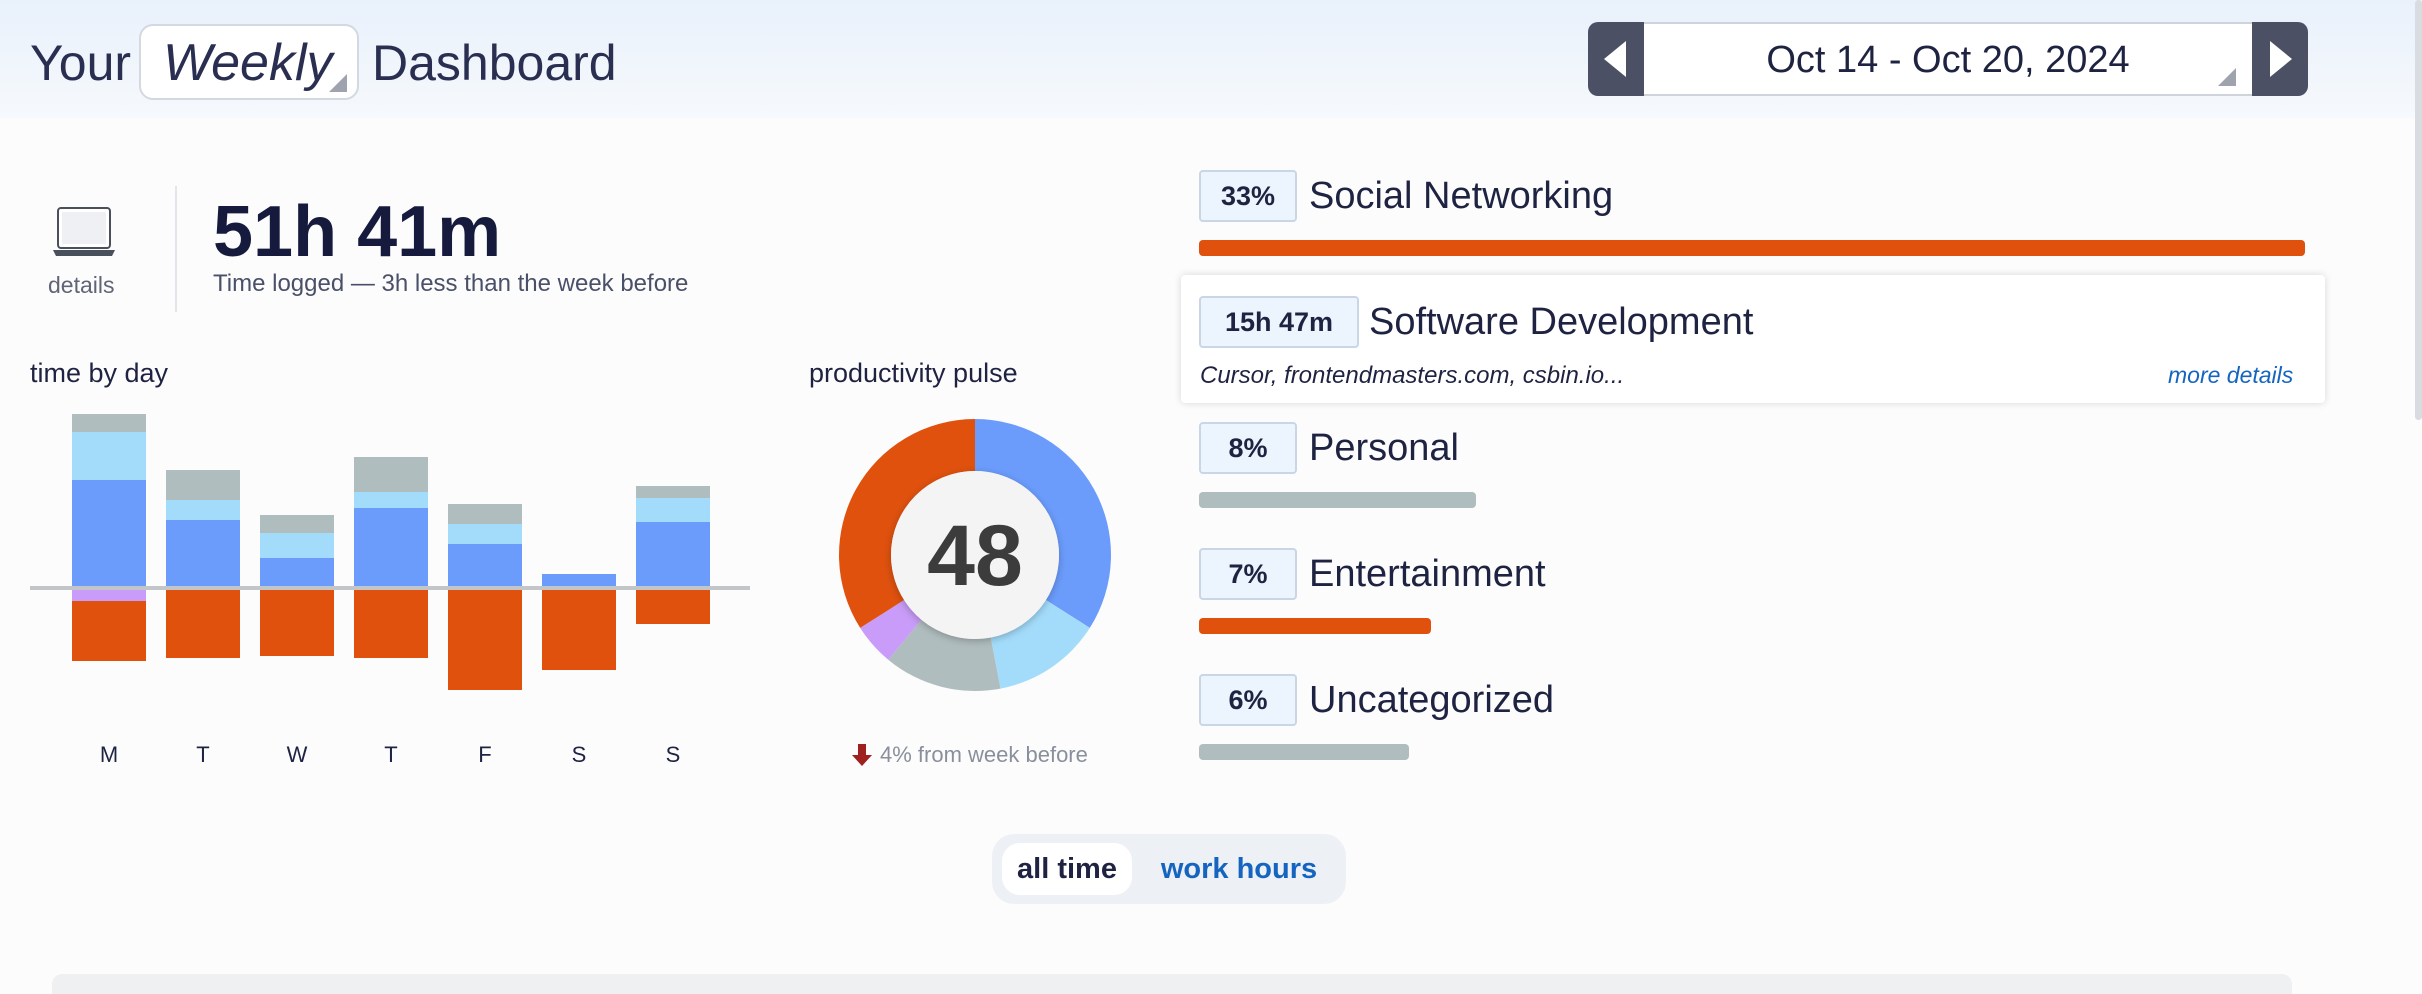 The image size is (2422, 994). What do you see at coordinates (1172, 984) in the screenshot?
I see `next-section-edge` at bounding box center [1172, 984].